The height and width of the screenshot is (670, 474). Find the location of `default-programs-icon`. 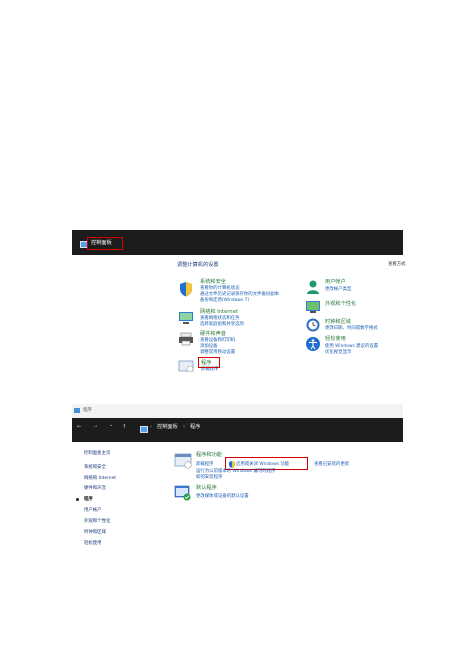

default-programs-icon is located at coordinates (182, 493).